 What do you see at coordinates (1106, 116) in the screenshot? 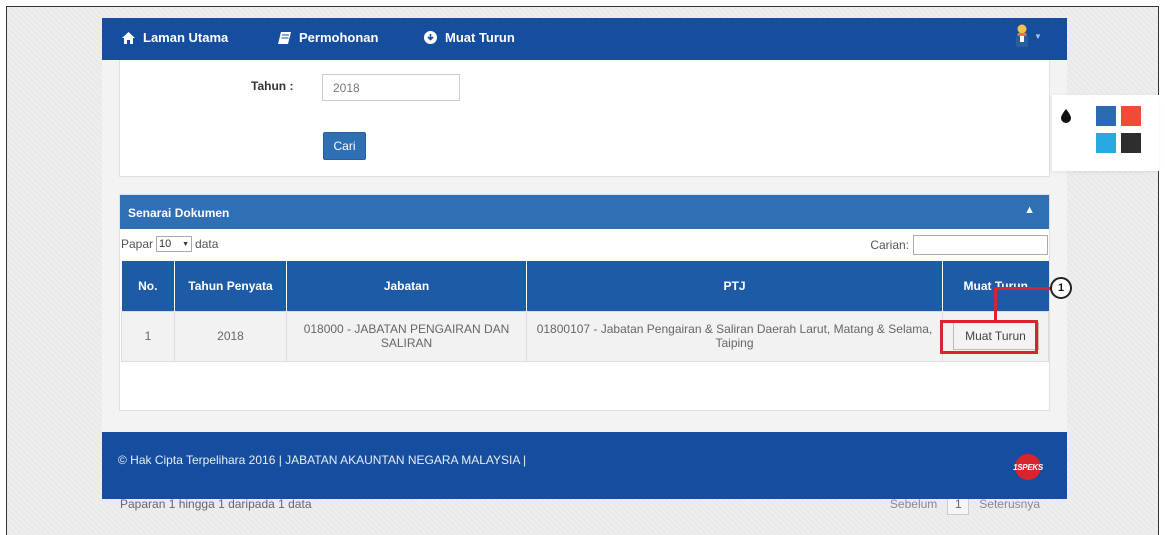
I see `theme-swatch-blue` at bounding box center [1106, 116].